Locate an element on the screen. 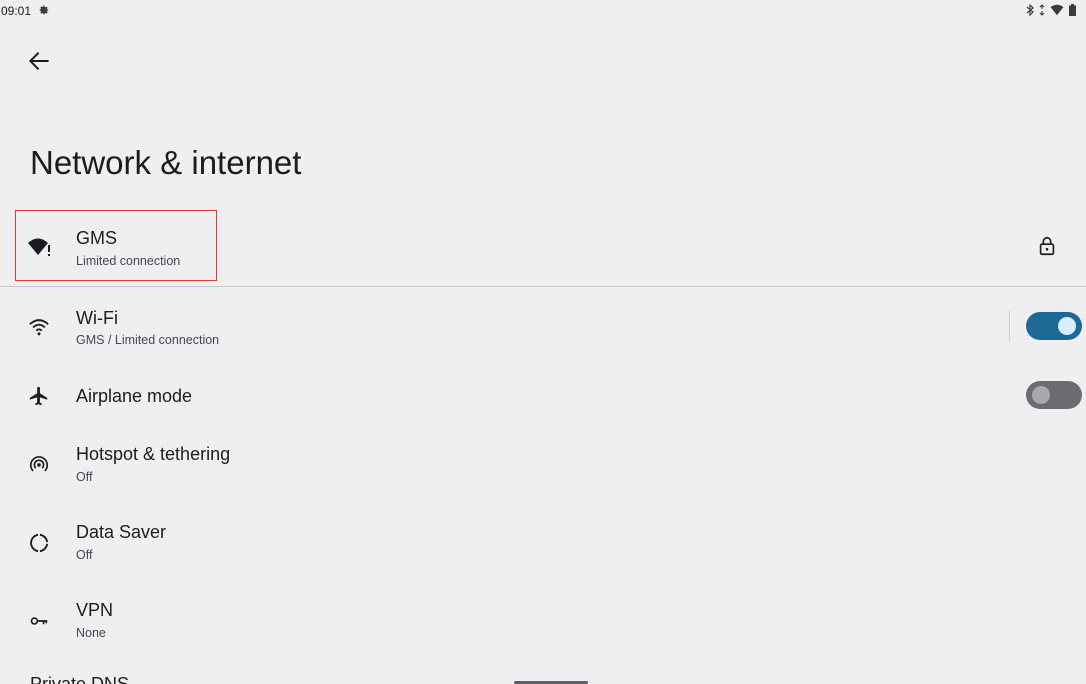 This screenshot has height=684, width=1086. data-saver-row: Data Saver Off is located at coordinates (543, 542).